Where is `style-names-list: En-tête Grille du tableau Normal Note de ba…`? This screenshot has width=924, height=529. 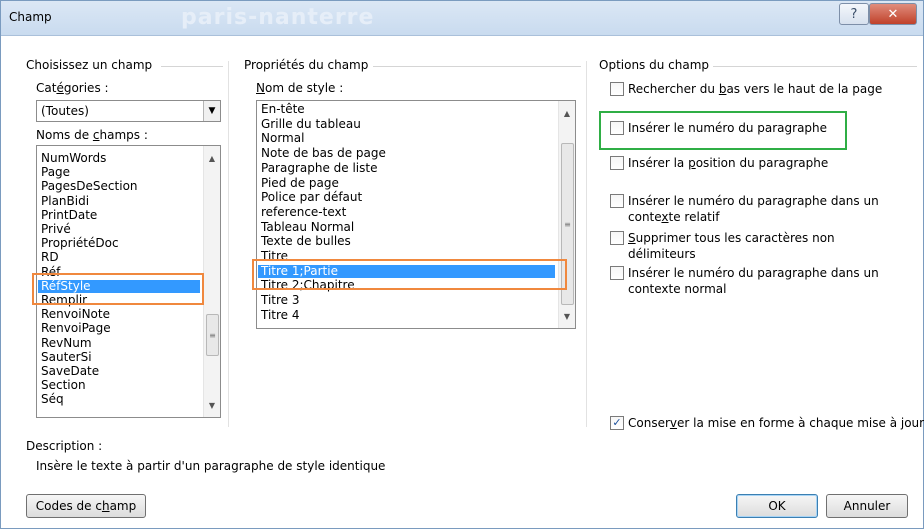
style-names-list: En-tête Grille du tableau Normal Note de ba… is located at coordinates (416, 214).